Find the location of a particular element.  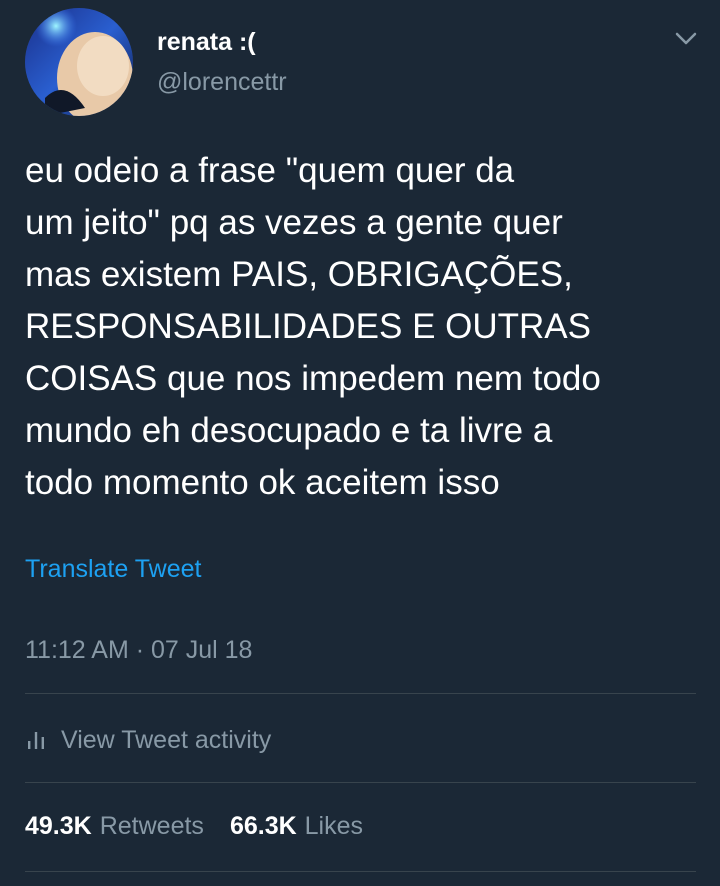

display-name: renata :( is located at coordinates (206, 42).